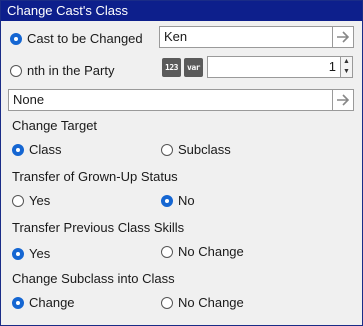 This screenshot has width=363, height=326. What do you see at coordinates (204, 150) in the screenshot?
I see `radio-label: Subclass` at bounding box center [204, 150].